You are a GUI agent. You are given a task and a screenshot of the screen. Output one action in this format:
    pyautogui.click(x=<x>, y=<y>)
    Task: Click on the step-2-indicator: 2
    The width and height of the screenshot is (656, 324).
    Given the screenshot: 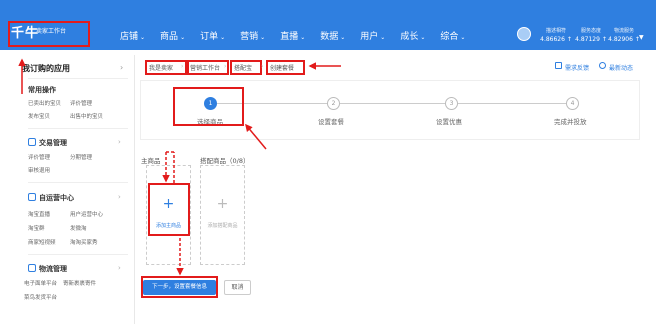 What is the action you would take?
    pyautogui.click(x=333, y=103)
    